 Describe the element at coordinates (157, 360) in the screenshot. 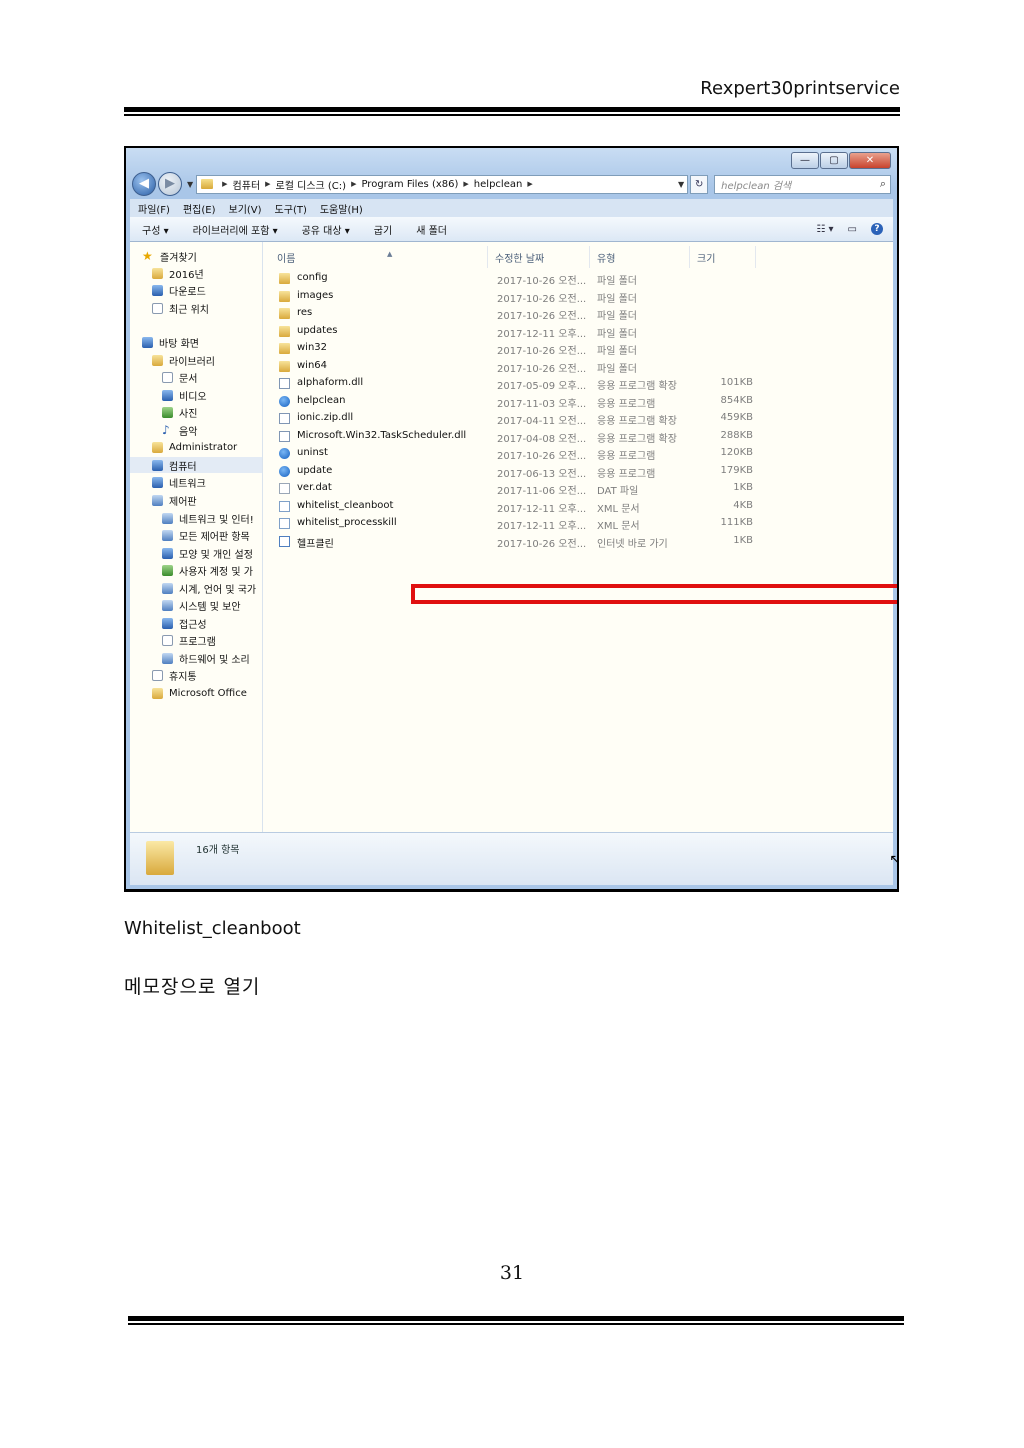

I see `library-icon` at that location.